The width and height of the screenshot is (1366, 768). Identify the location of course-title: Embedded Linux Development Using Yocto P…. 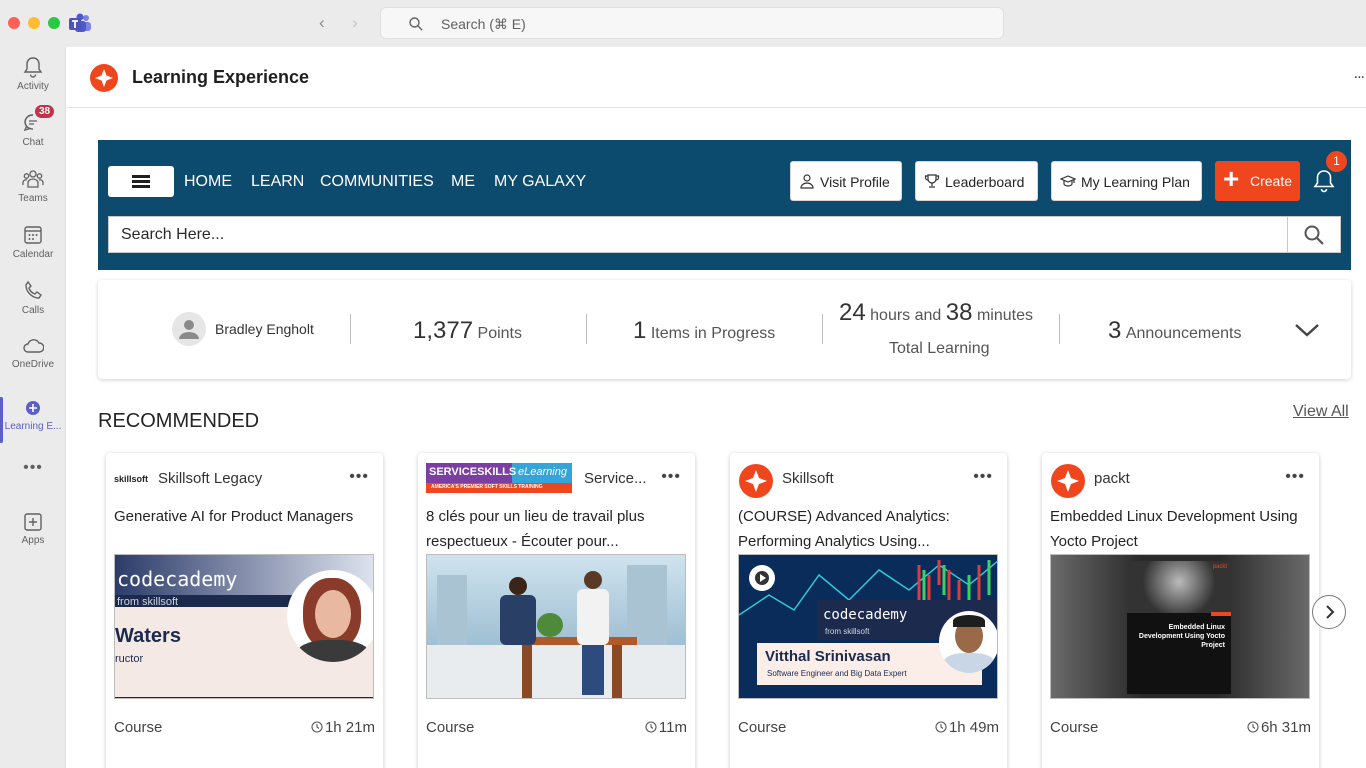
(1181, 529).